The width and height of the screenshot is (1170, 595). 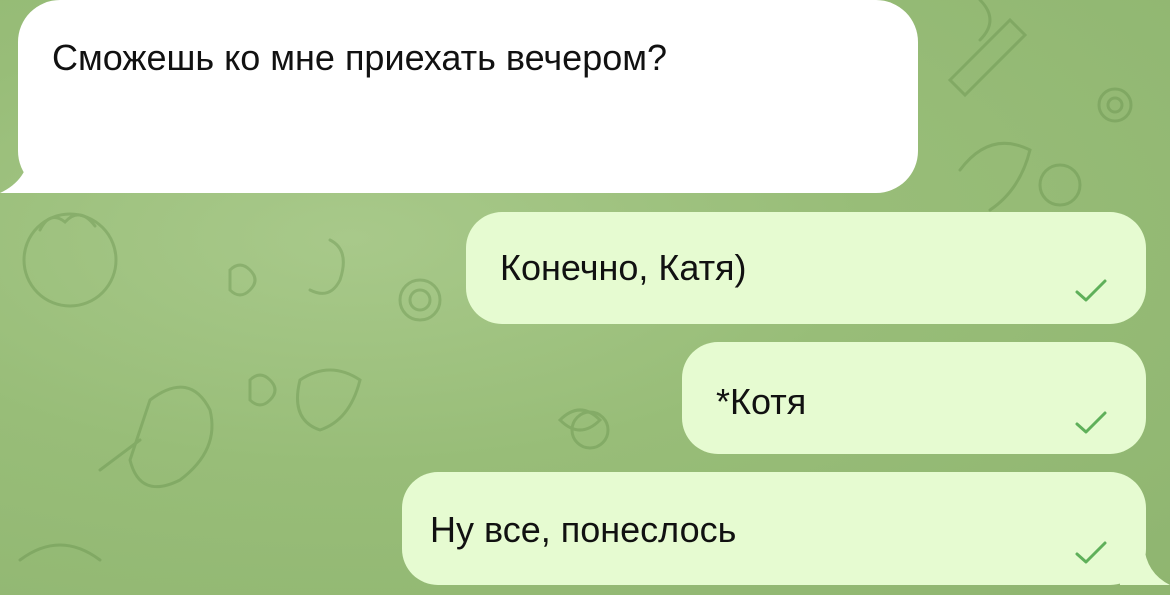 What do you see at coordinates (30, 171) in the screenshot?
I see `incoming-bubble-tail` at bounding box center [30, 171].